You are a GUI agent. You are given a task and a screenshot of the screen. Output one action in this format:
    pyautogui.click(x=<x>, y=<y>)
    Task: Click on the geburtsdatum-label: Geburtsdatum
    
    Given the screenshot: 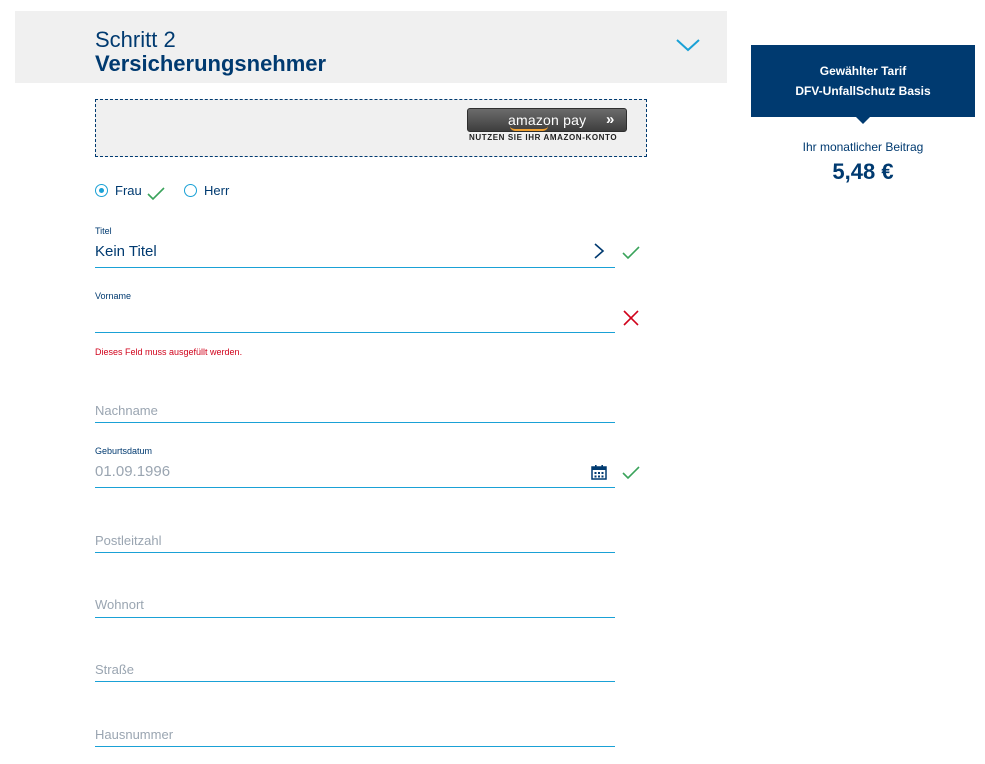 What is the action you would take?
    pyautogui.click(x=124, y=451)
    